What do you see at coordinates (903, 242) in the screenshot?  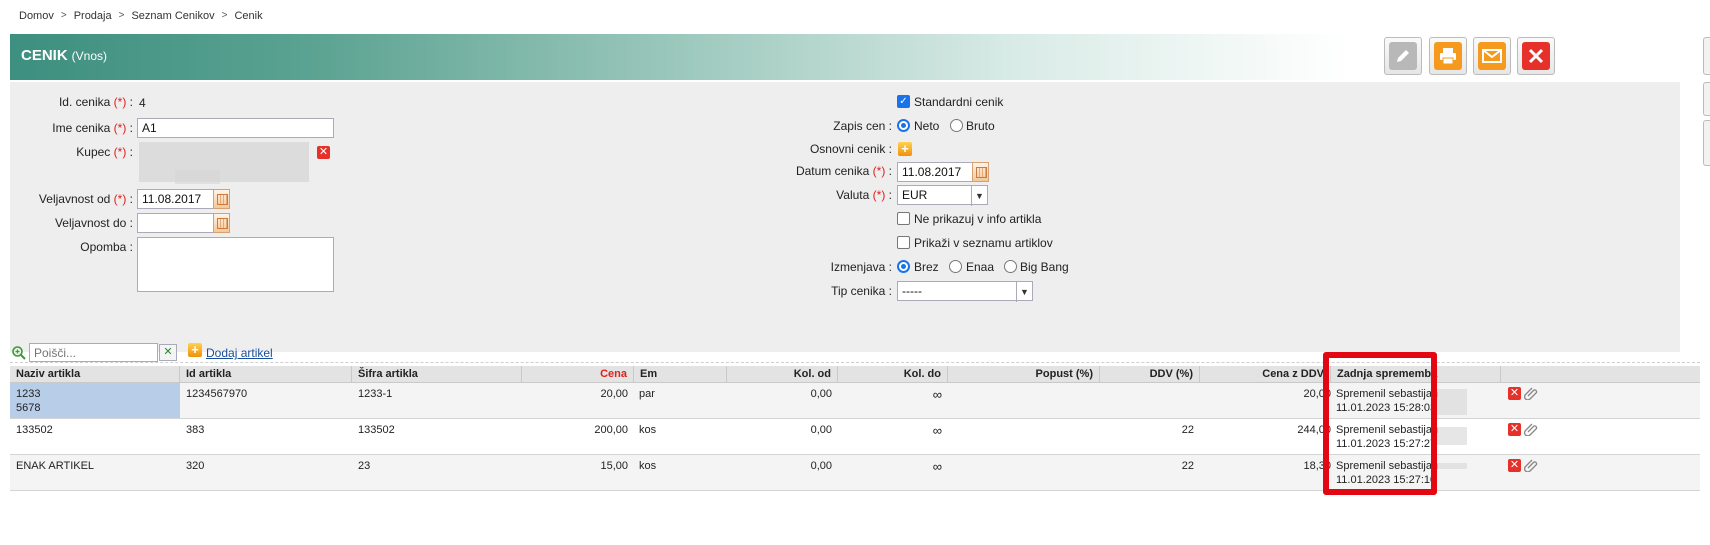 I see `show-list-checkbox` at bounding box center [903, 242].